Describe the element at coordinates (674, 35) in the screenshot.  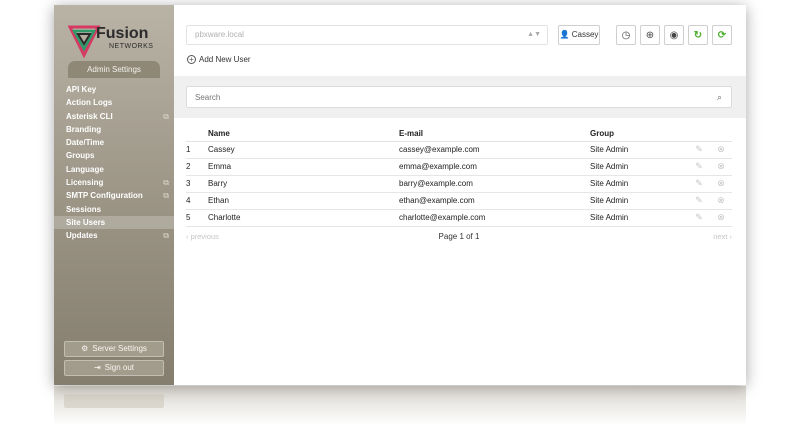
I see `web-button: ◉` at that location.